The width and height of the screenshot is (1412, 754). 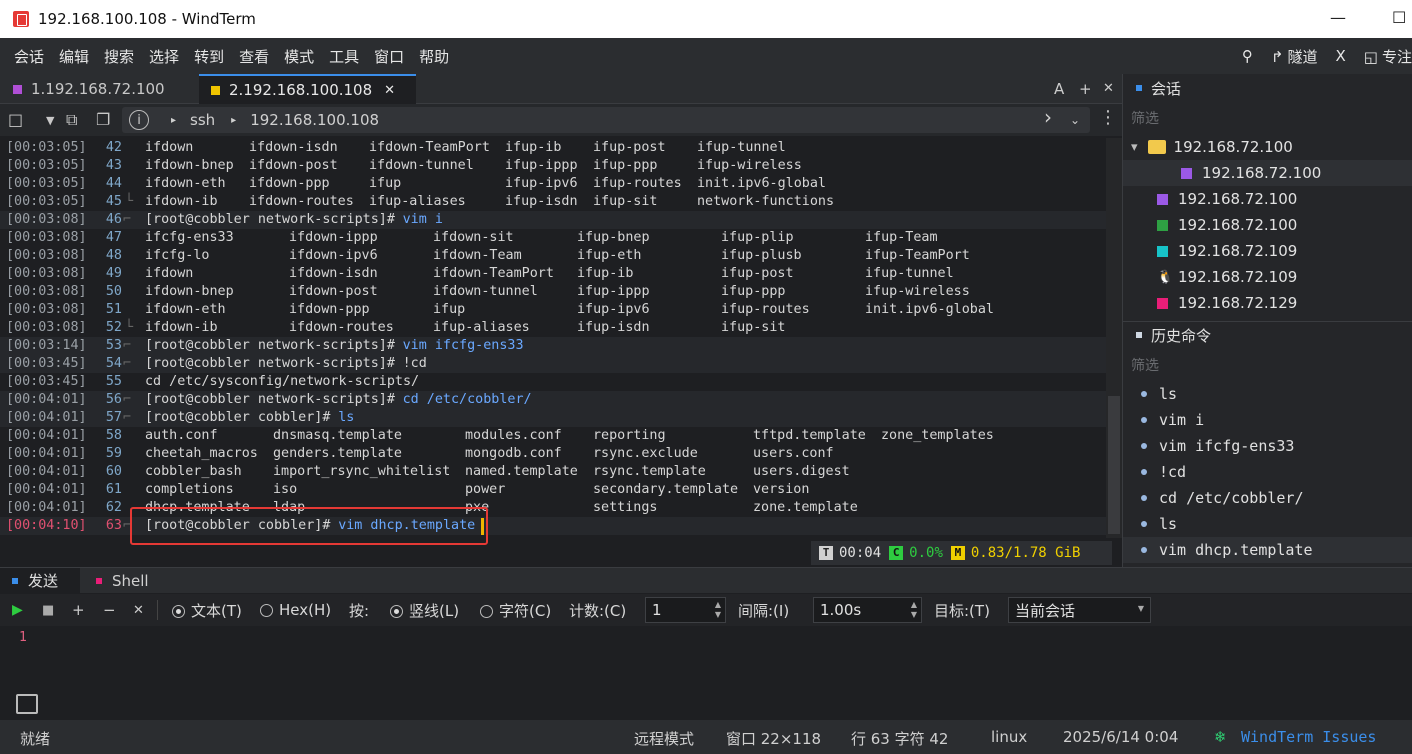 I want to click on history-item: vim ifcfg-ens33, so click(x=1267, y=446).